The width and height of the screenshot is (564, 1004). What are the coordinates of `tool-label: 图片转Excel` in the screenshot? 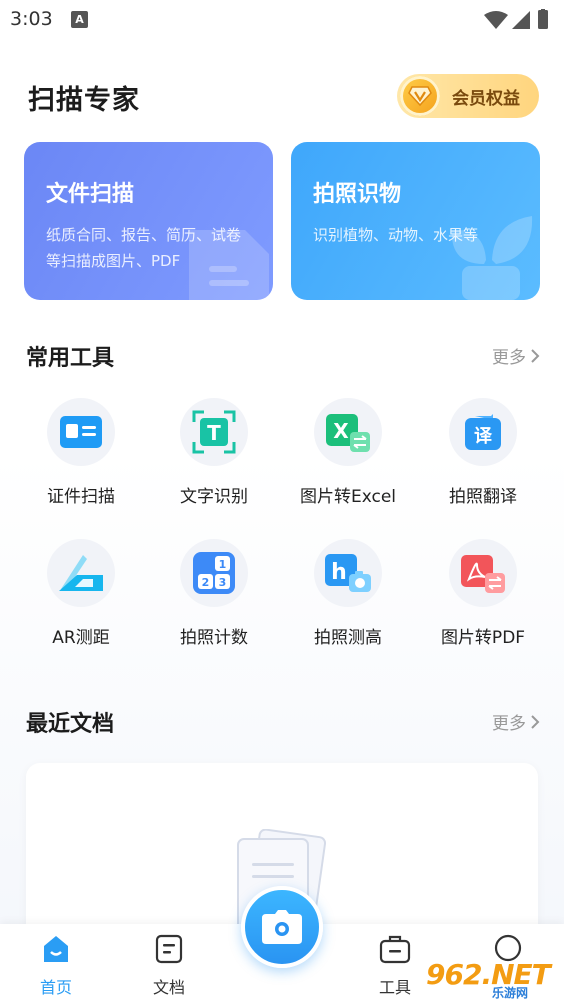 It's located at (348, 497).